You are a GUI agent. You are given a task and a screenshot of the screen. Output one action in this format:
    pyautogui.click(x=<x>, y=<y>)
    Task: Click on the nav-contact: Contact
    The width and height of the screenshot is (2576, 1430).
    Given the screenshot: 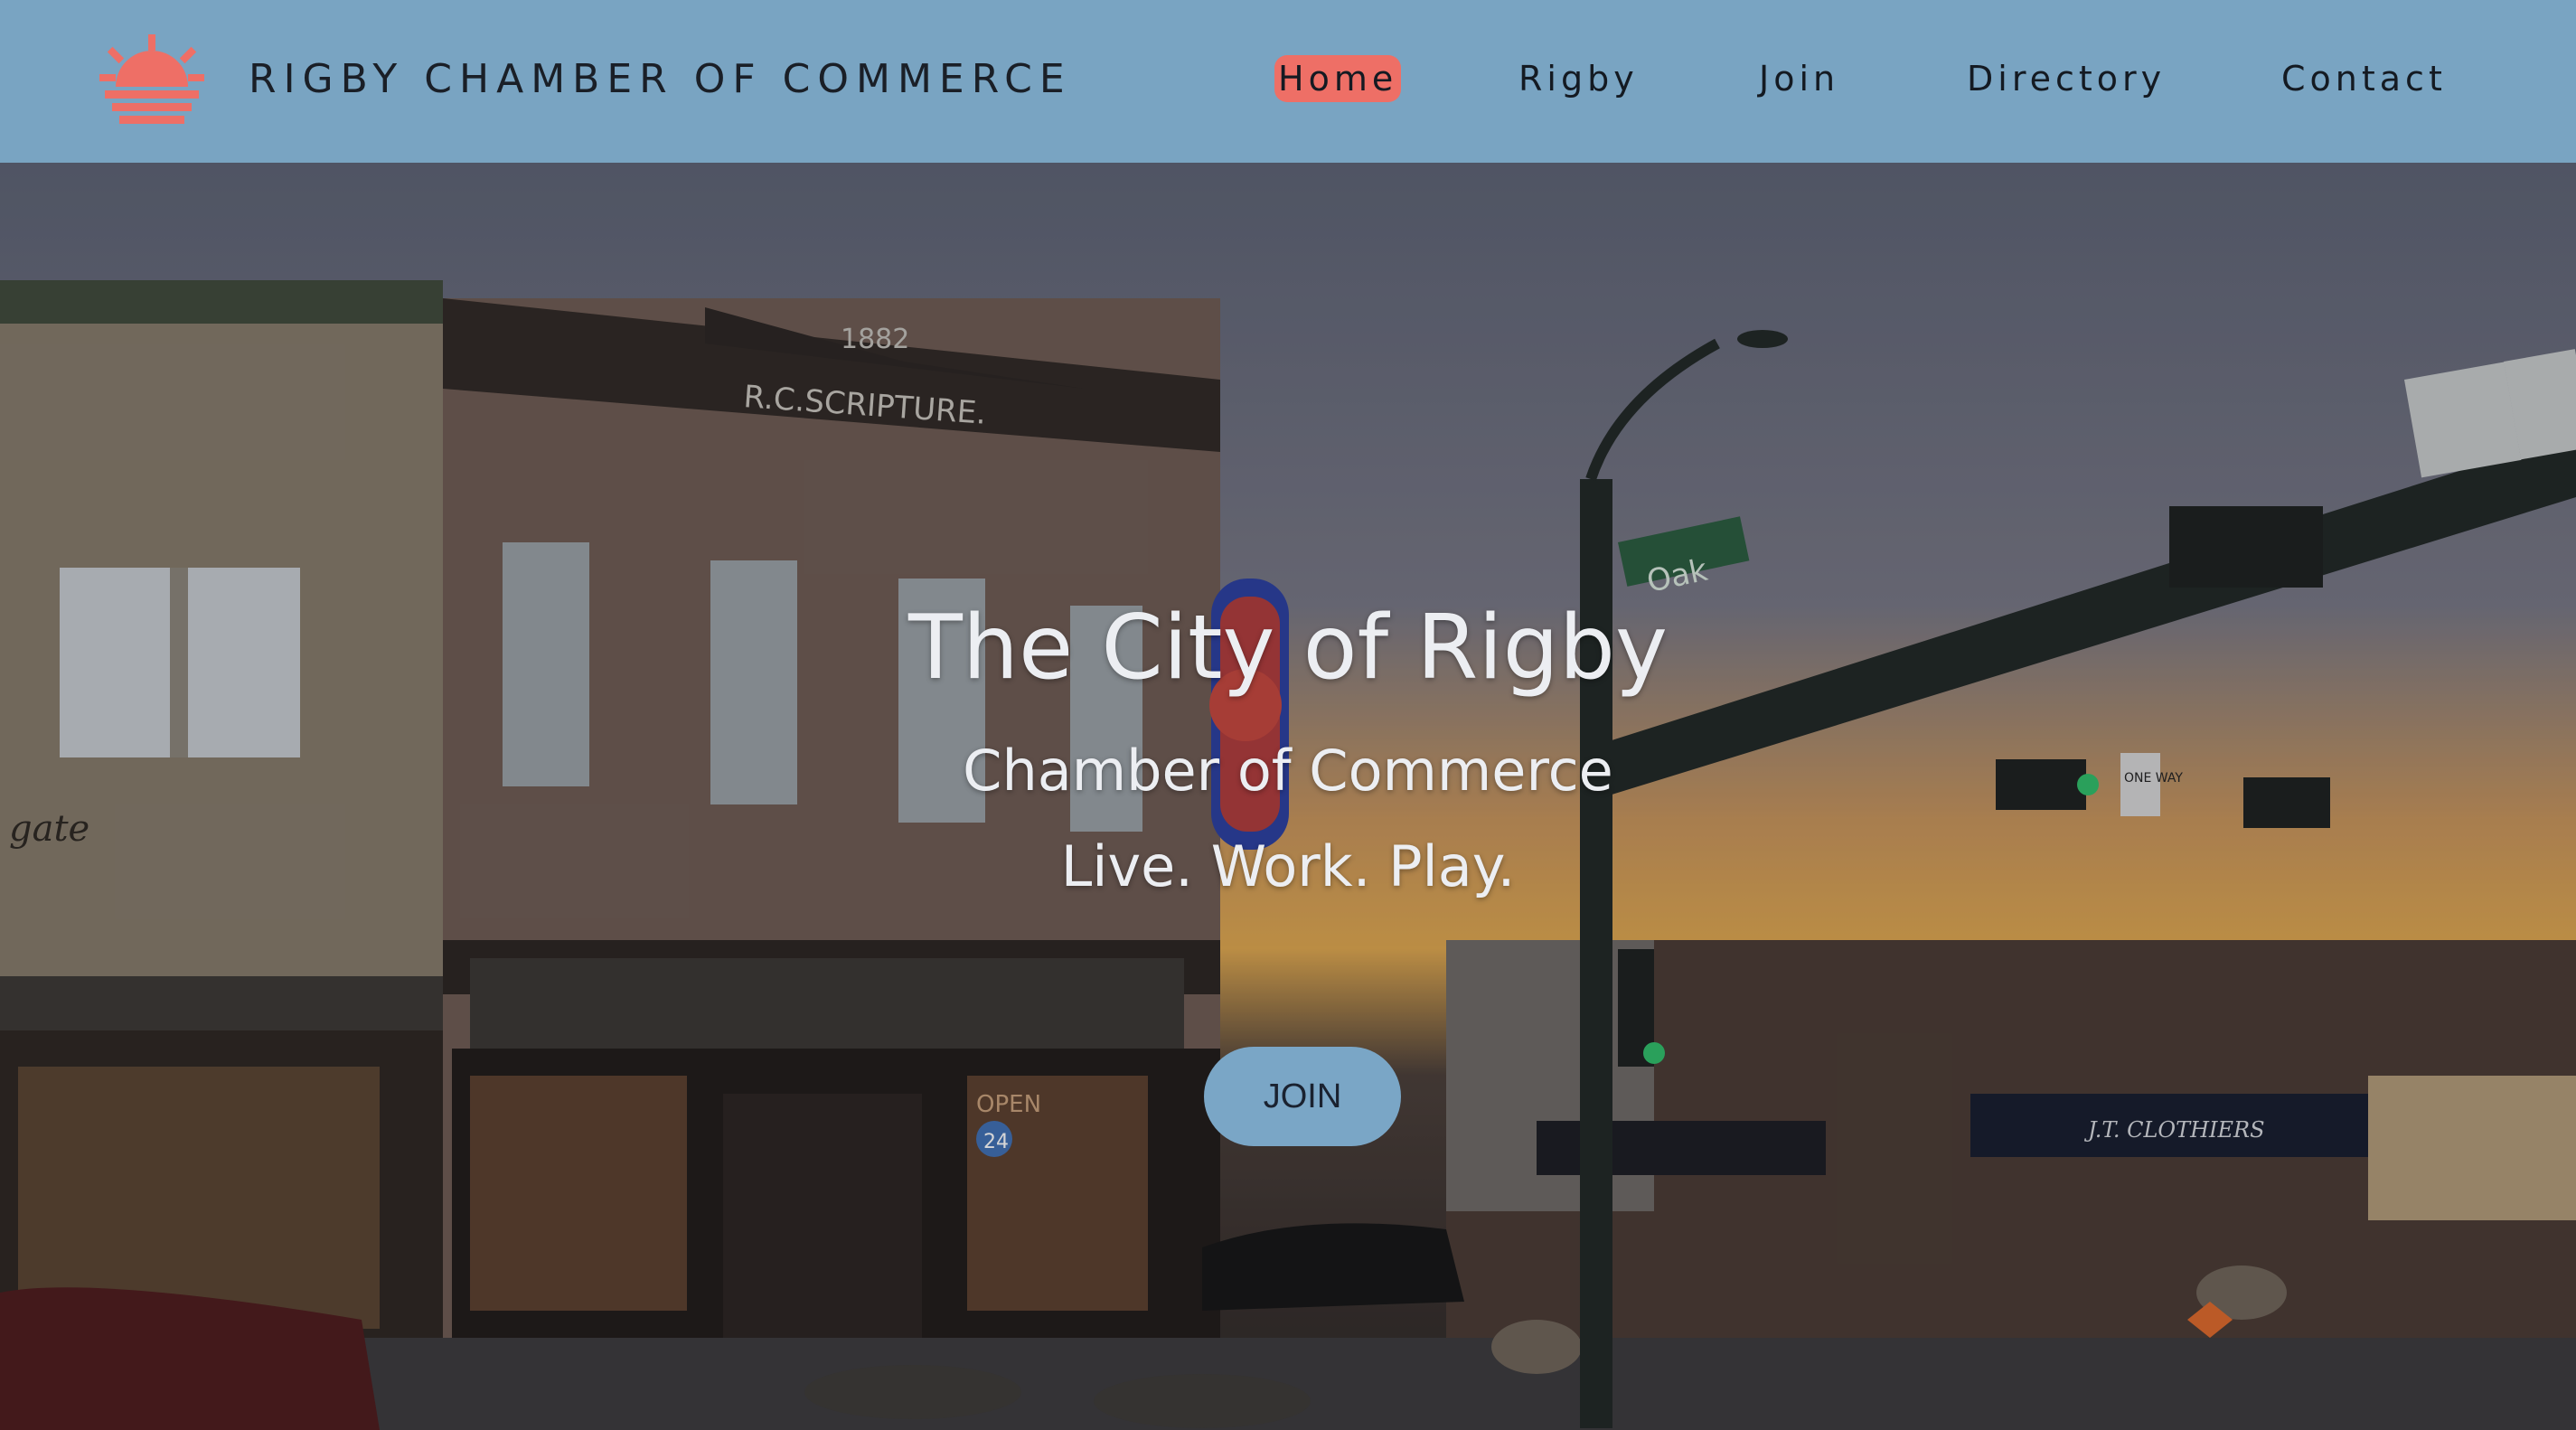 What is the action you would take?
    pyautogui.click(x=2364, y=79)
    